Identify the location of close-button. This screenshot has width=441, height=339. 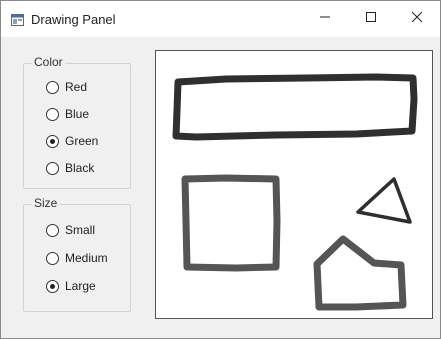
(417, 19).